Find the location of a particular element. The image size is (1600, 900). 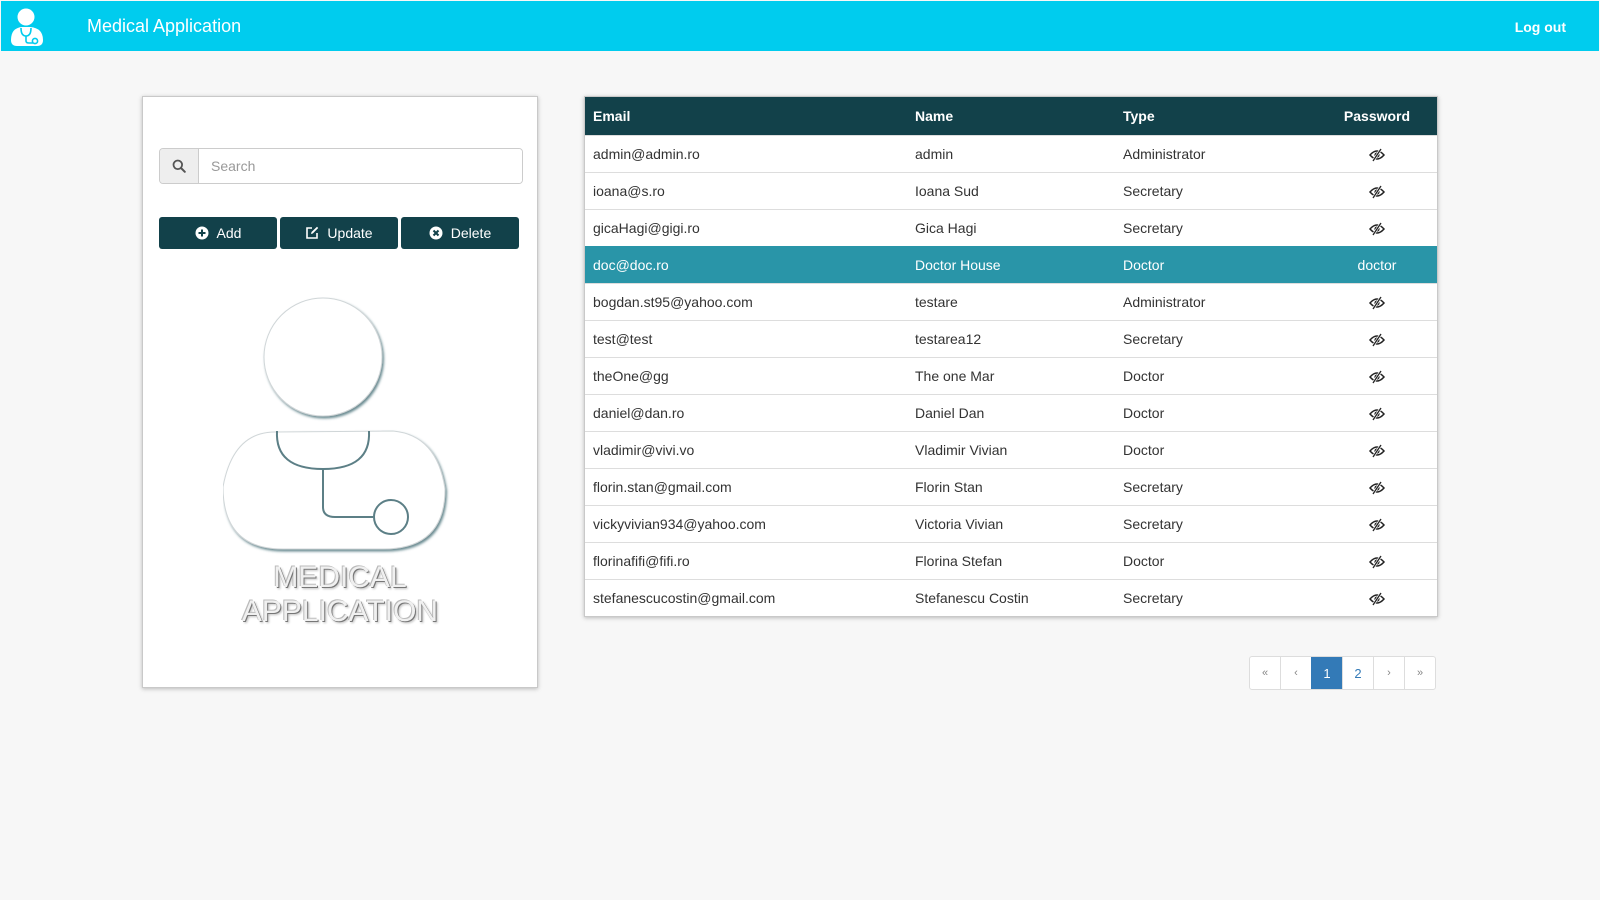

update-button: Update is located at coordinates (339, 233).